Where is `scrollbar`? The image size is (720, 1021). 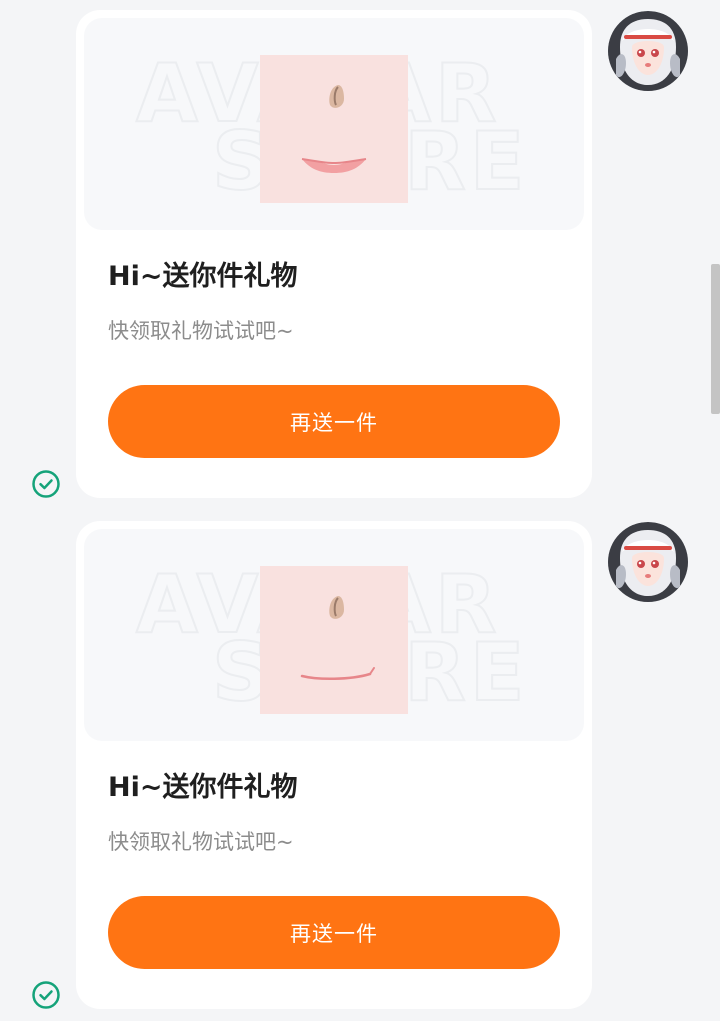
scrollbar is located at coordinates (715, 339).